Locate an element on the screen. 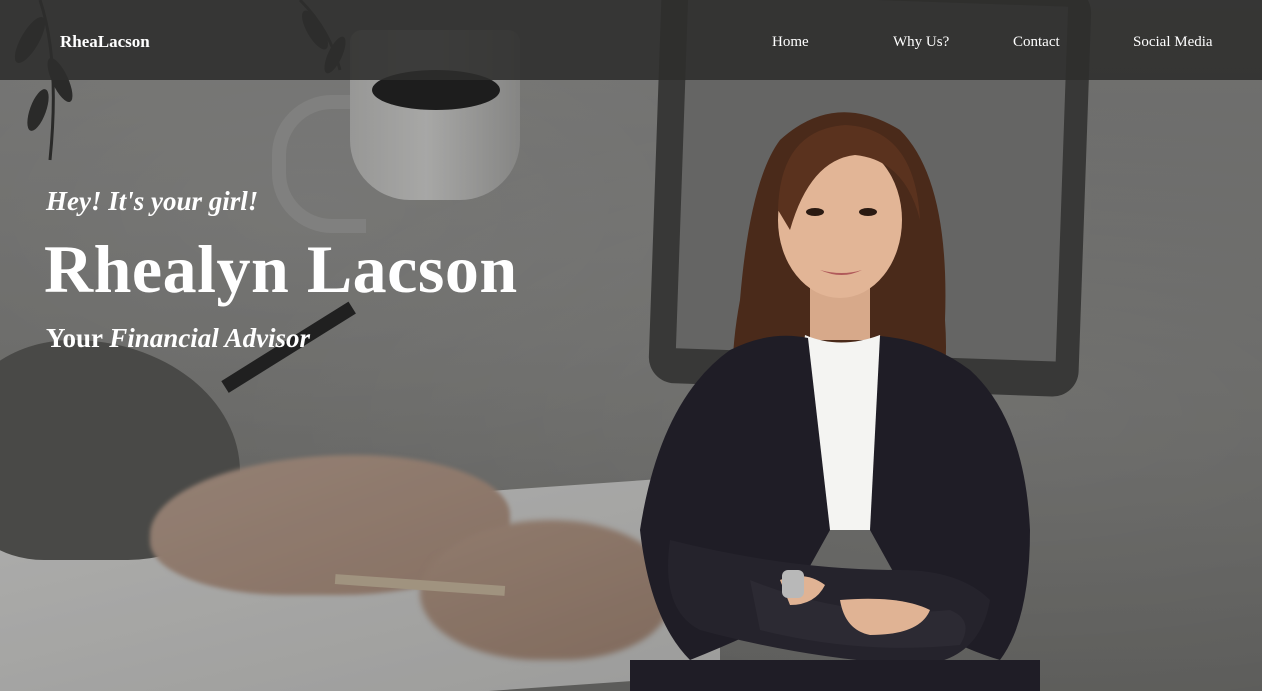  hero-name: Rhealyn Lacson is located at coordinates (281, 269).